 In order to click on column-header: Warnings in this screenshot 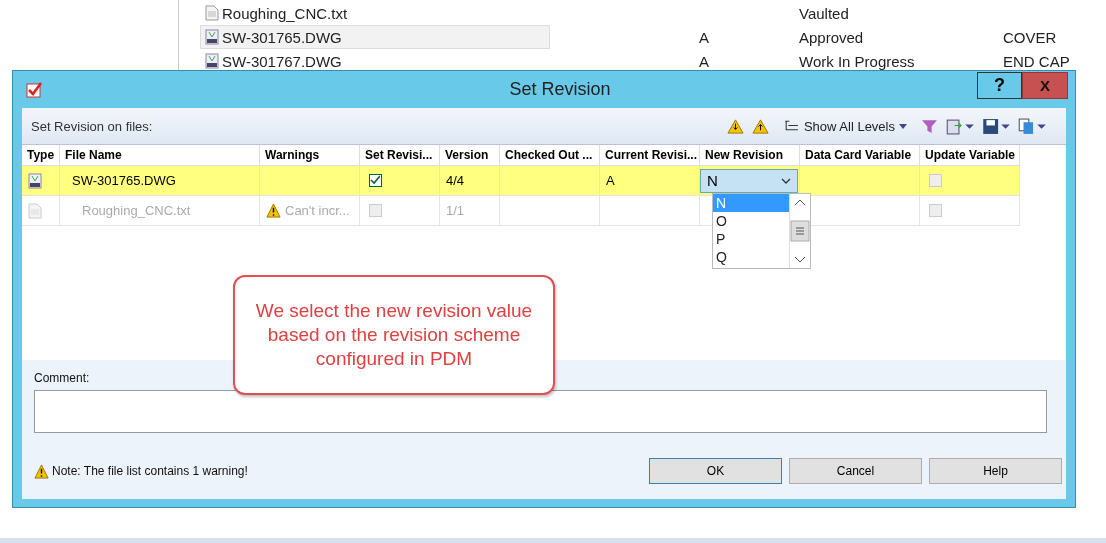, I will do `click(310, 155)`.